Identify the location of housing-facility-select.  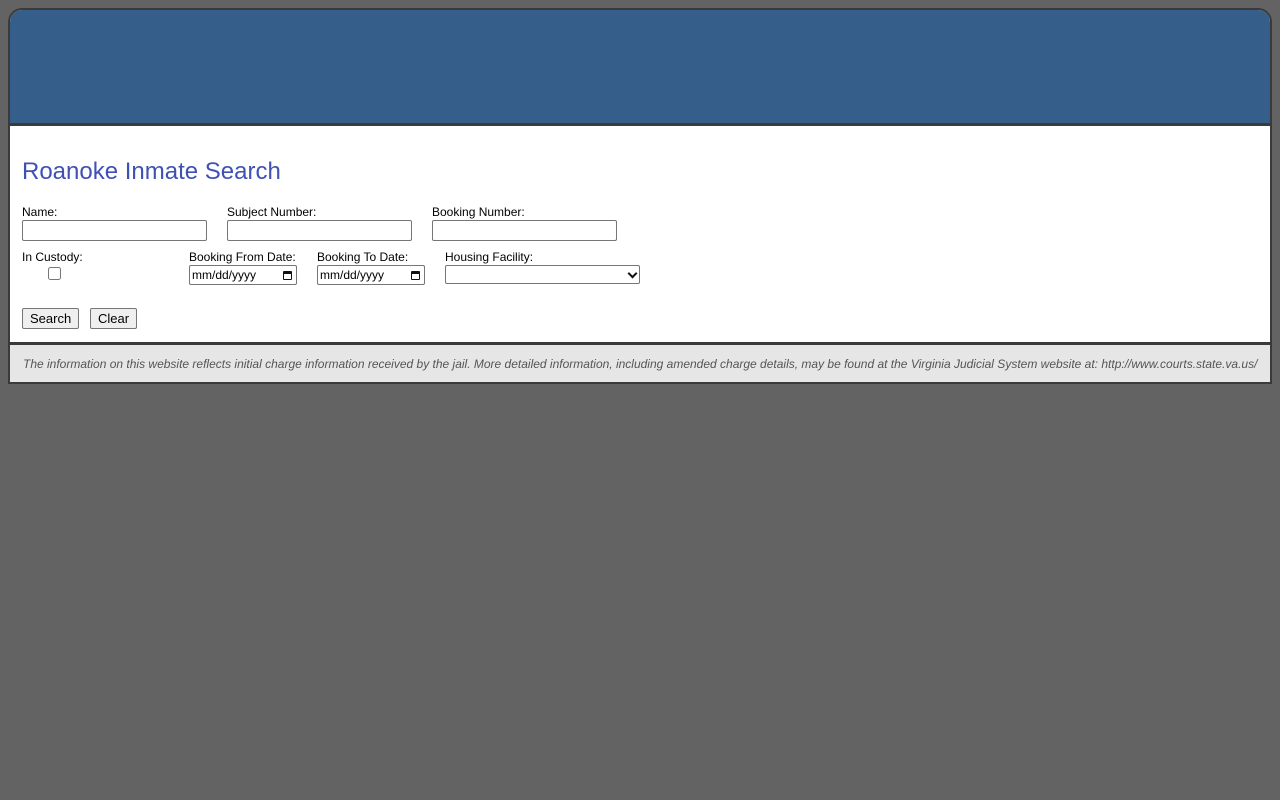
(542, 274).